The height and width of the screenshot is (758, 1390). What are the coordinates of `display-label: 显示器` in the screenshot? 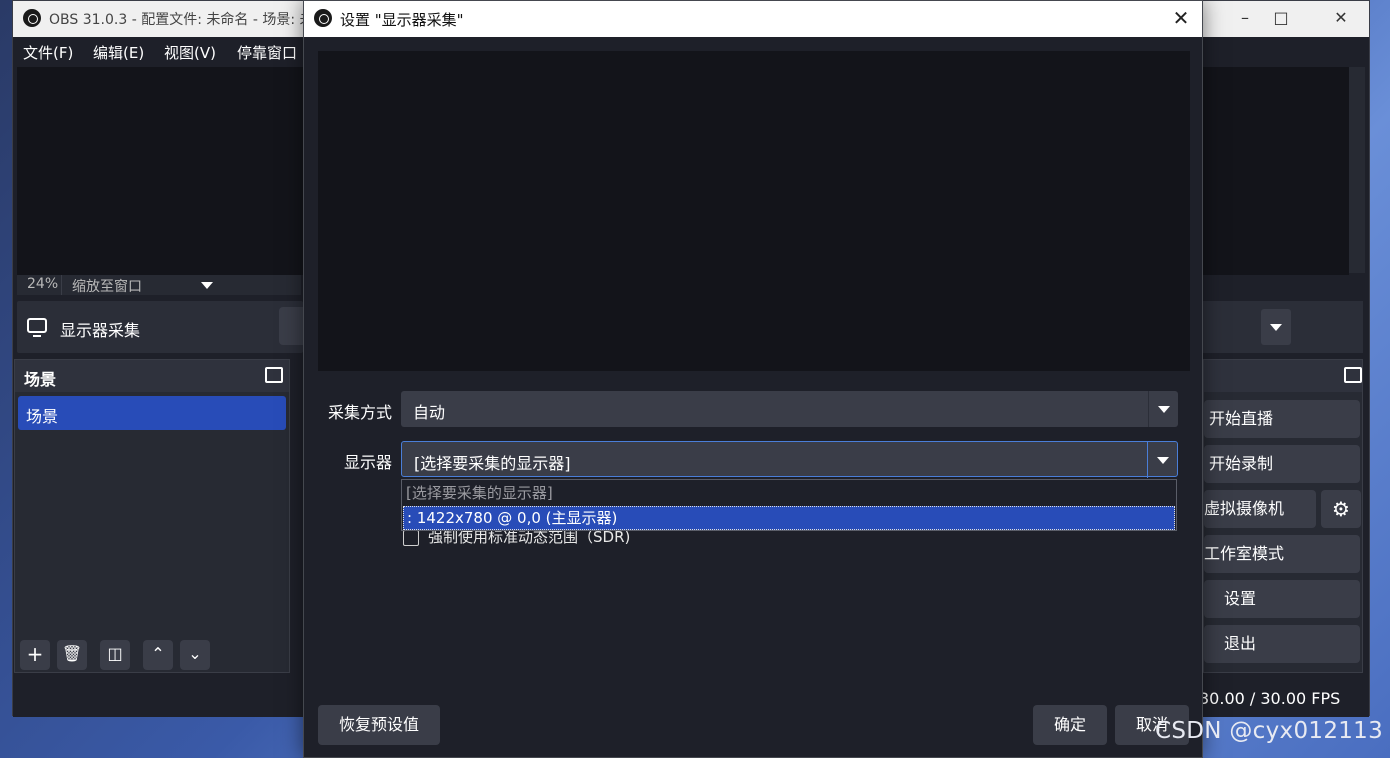 It's located at (367, 462).